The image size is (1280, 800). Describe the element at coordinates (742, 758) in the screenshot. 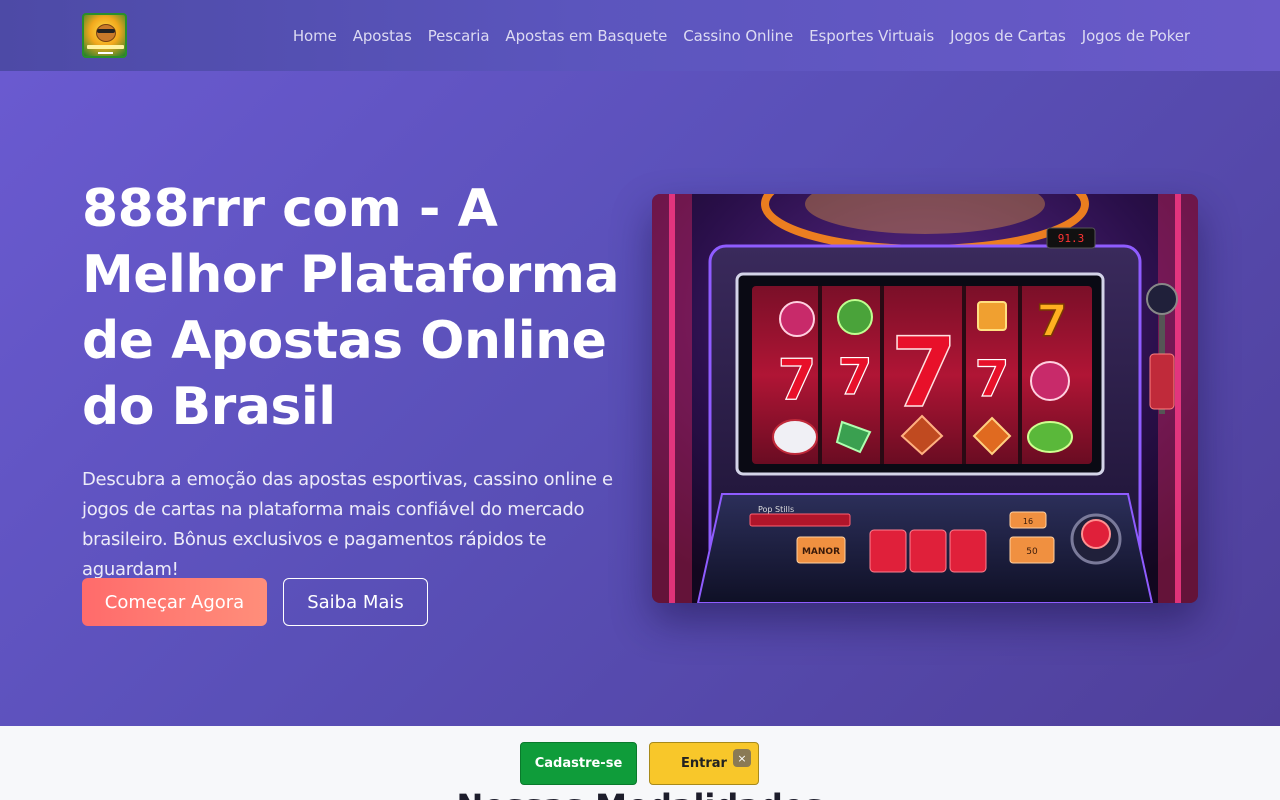

I see `close-icon: ×` at that location.